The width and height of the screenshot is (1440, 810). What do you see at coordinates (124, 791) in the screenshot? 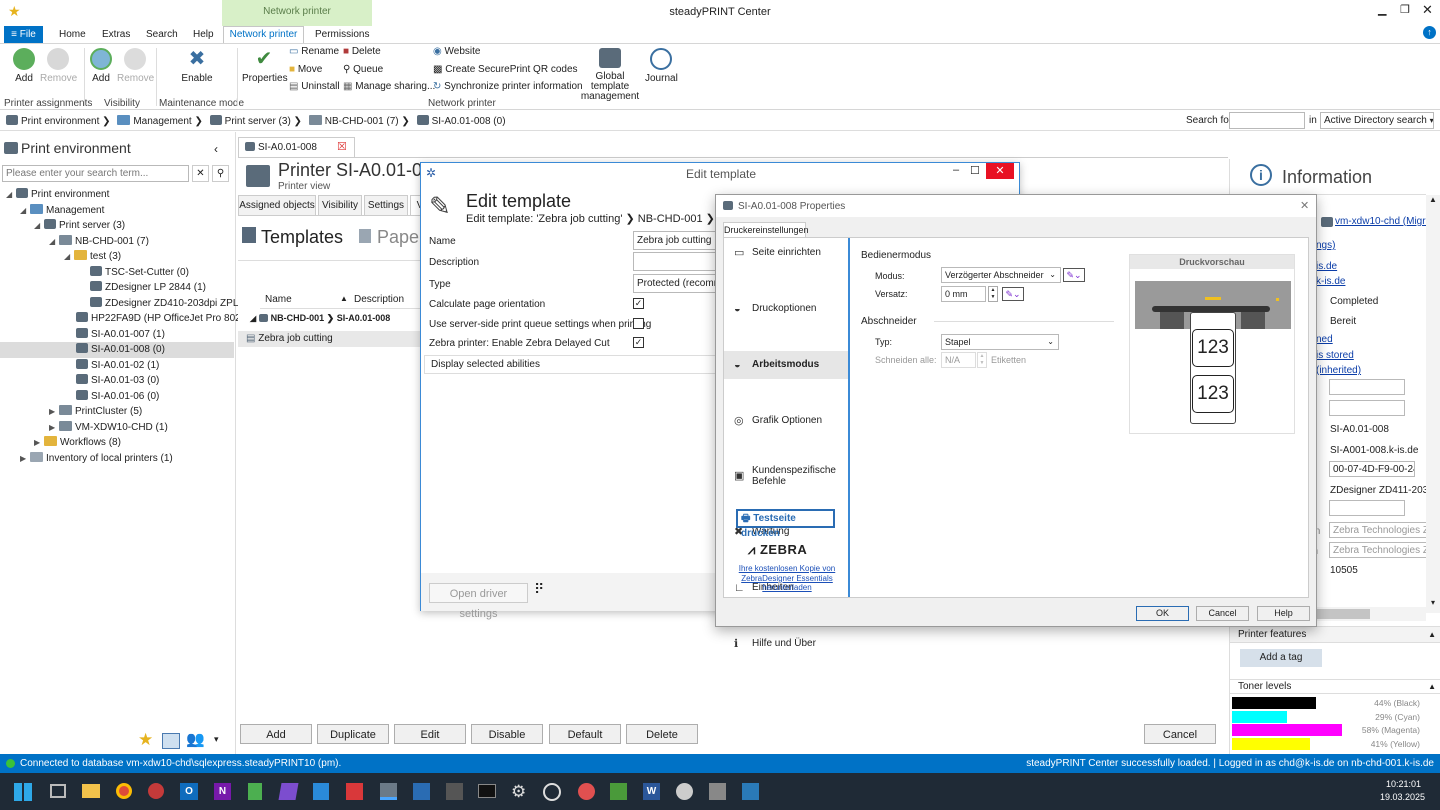
I see `chrome-icon` at bounding box center [124, 791].